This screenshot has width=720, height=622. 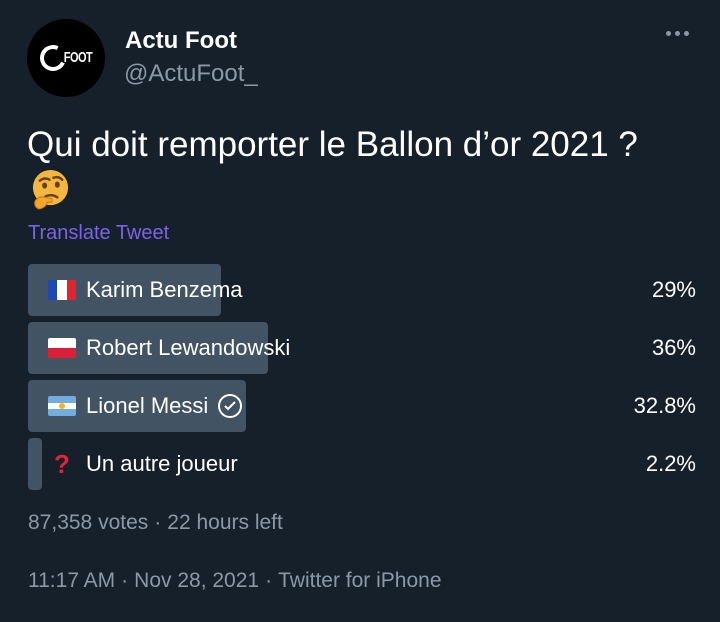 I want to click on question-mark-icon: ?, so click(x=62, y=463).